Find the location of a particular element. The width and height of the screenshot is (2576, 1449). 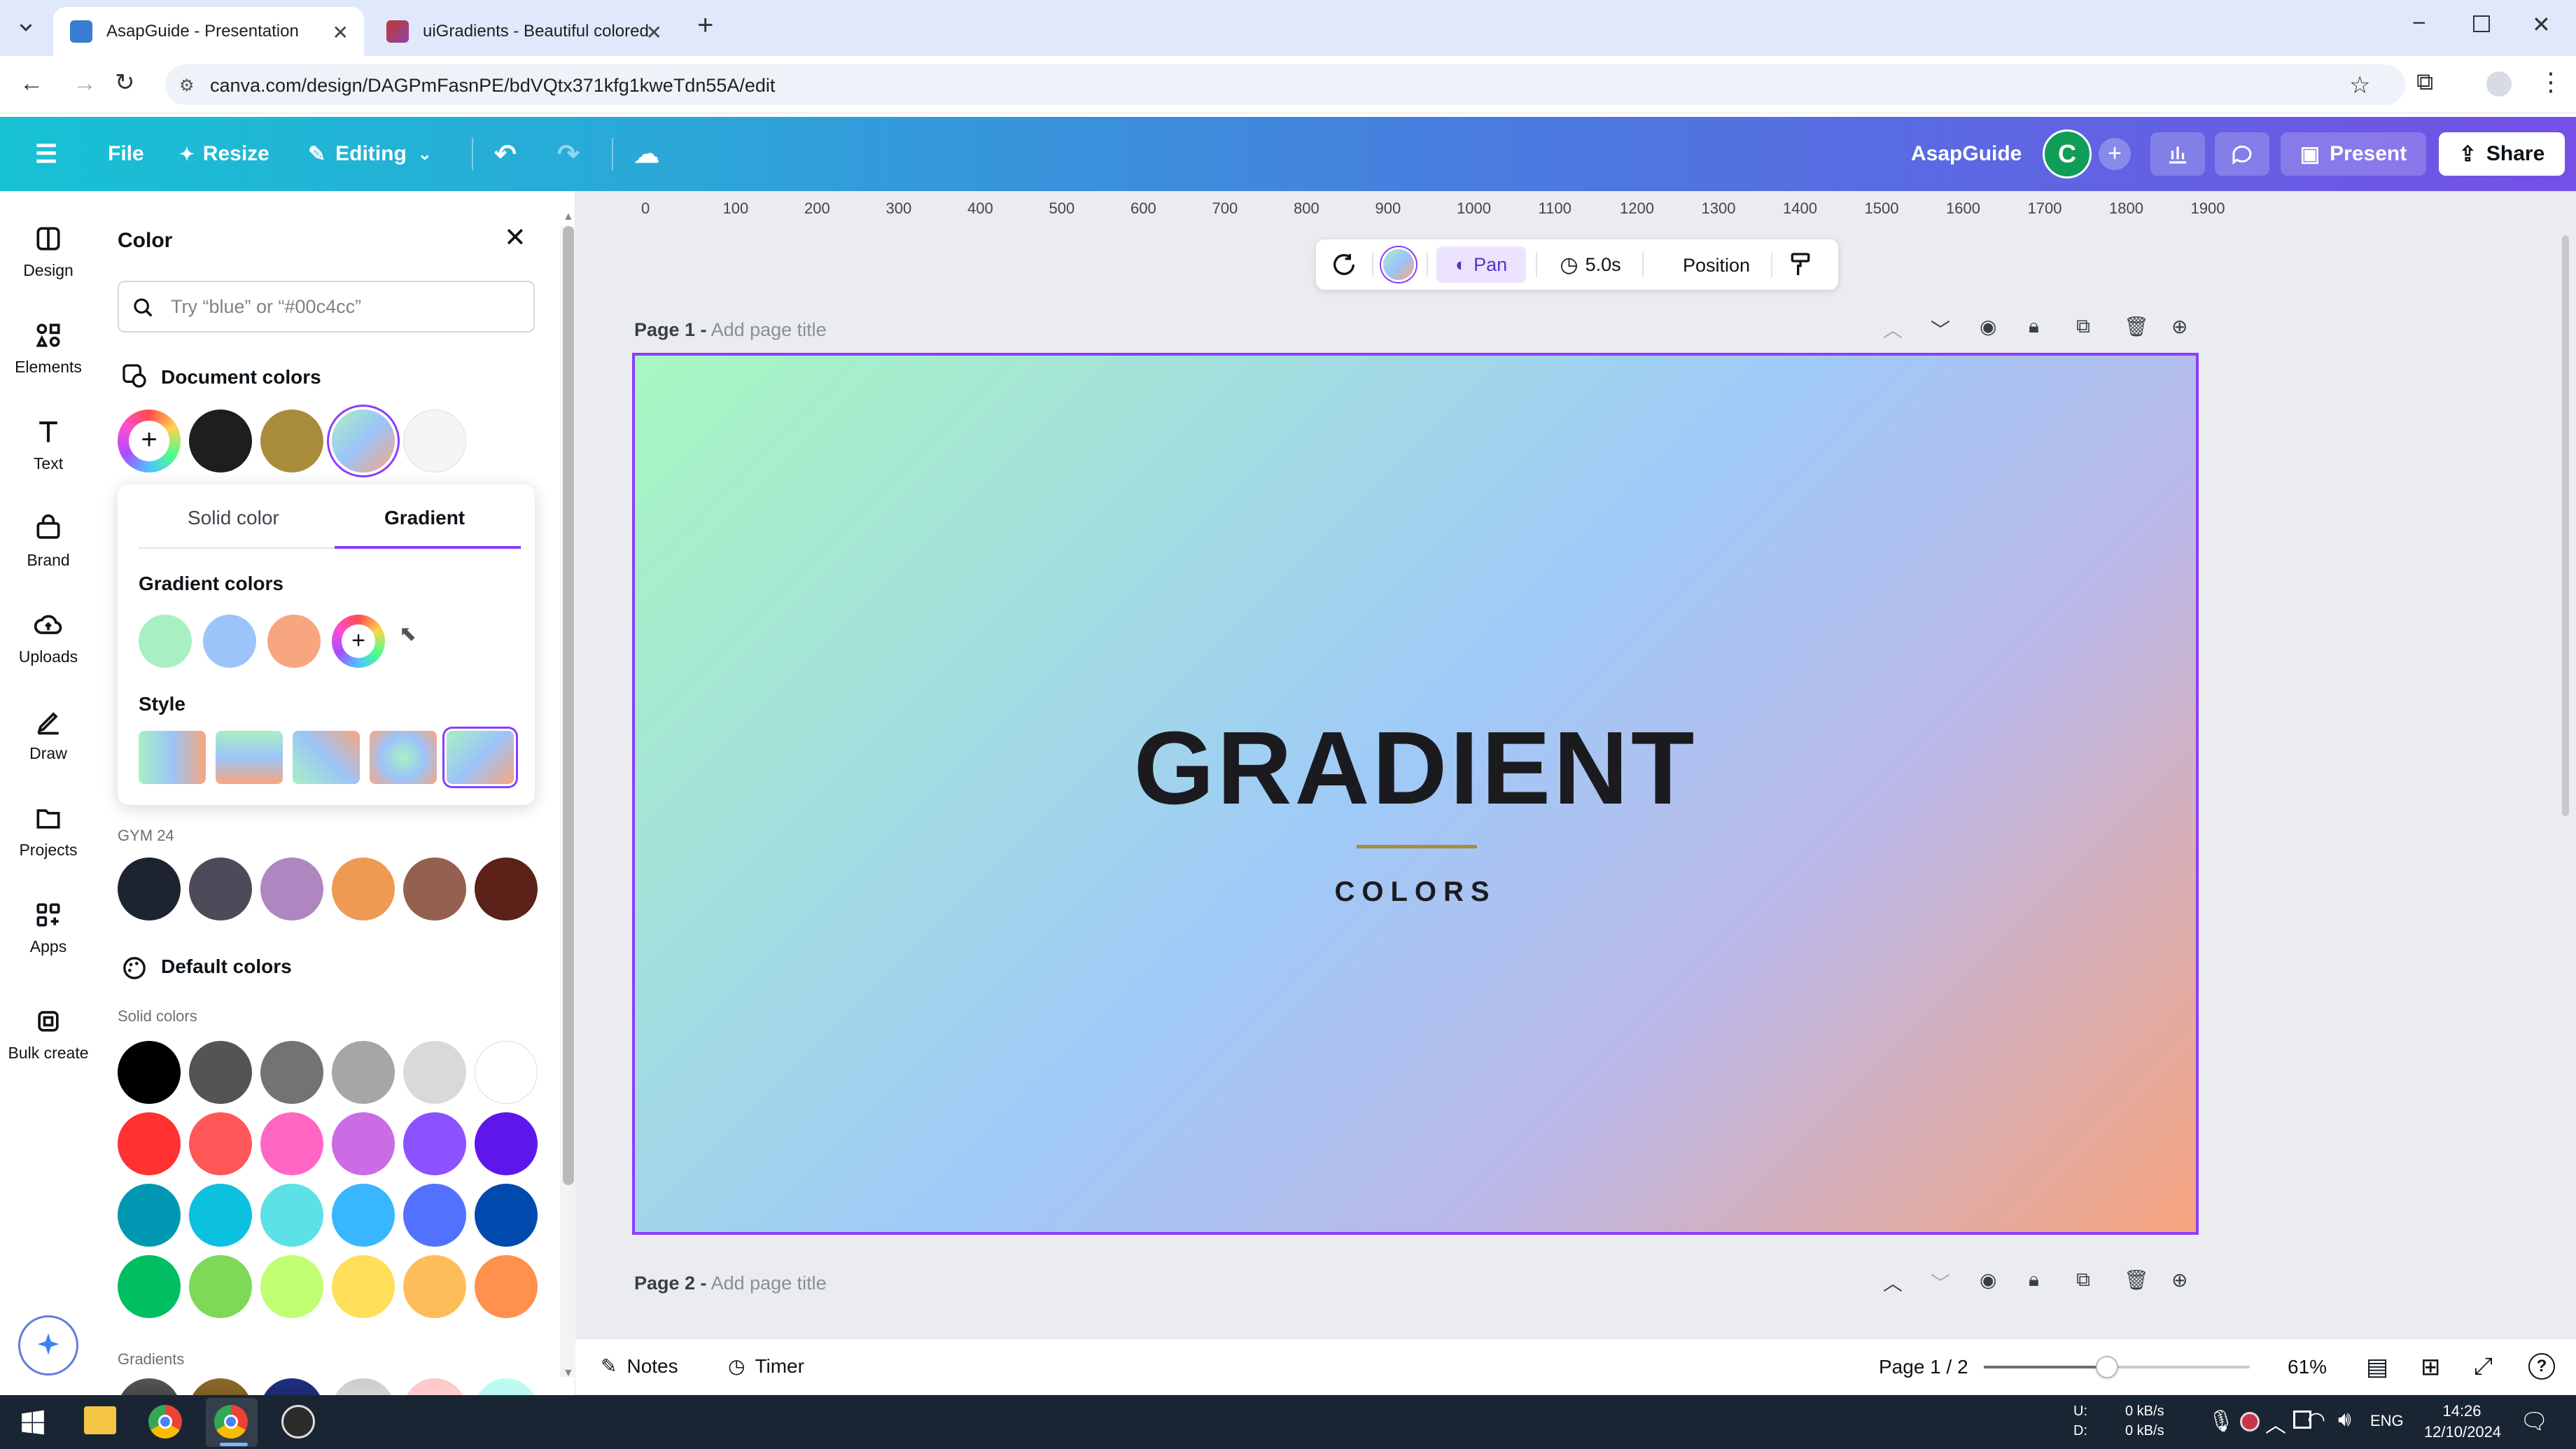

add-color-button: + is located at coordinates (149, 441).